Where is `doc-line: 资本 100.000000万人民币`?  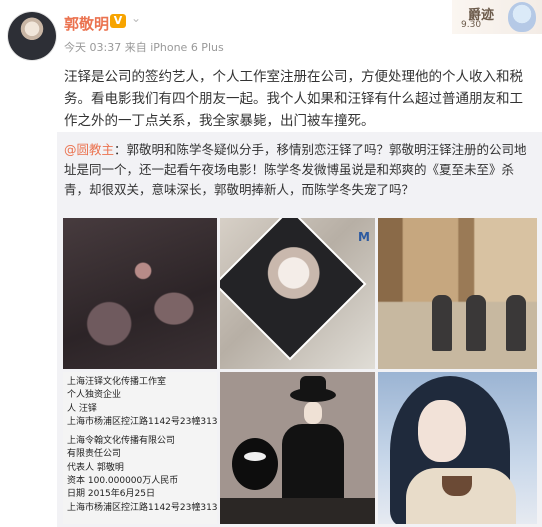
doc-line: 资本 100.000000万人民币 is located at coordinates (123, 481).